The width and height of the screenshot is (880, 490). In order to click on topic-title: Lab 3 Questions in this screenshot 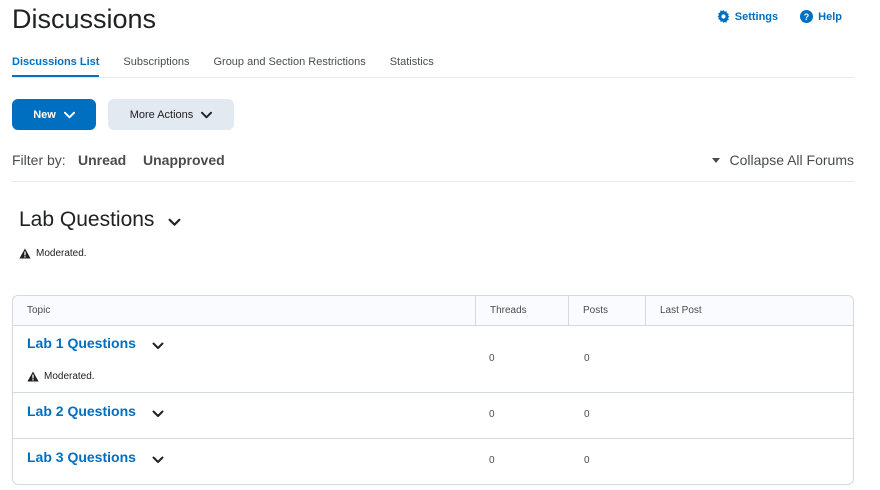, I will do `click(81, 457)`.